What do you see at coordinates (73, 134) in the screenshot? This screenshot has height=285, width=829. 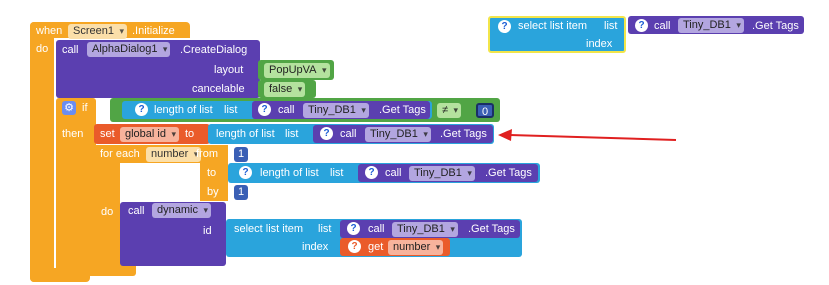 I see `then-label: then` at bounding box center [73, 134].